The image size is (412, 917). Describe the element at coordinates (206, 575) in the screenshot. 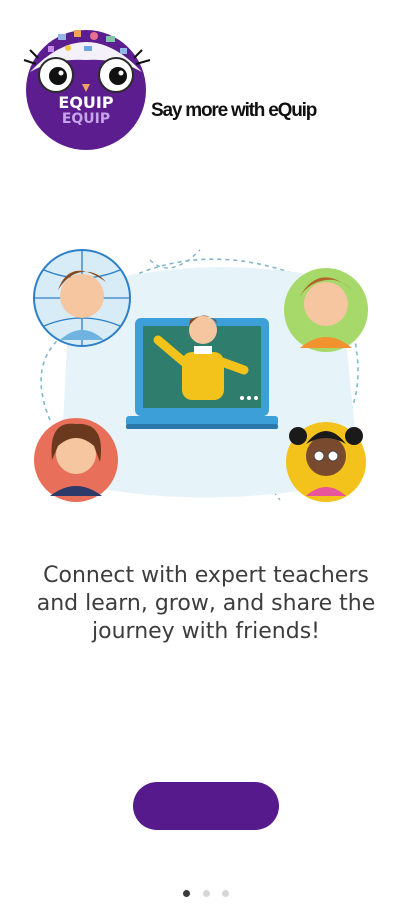

I see `message-line: Connect with expert teachers` at that location.